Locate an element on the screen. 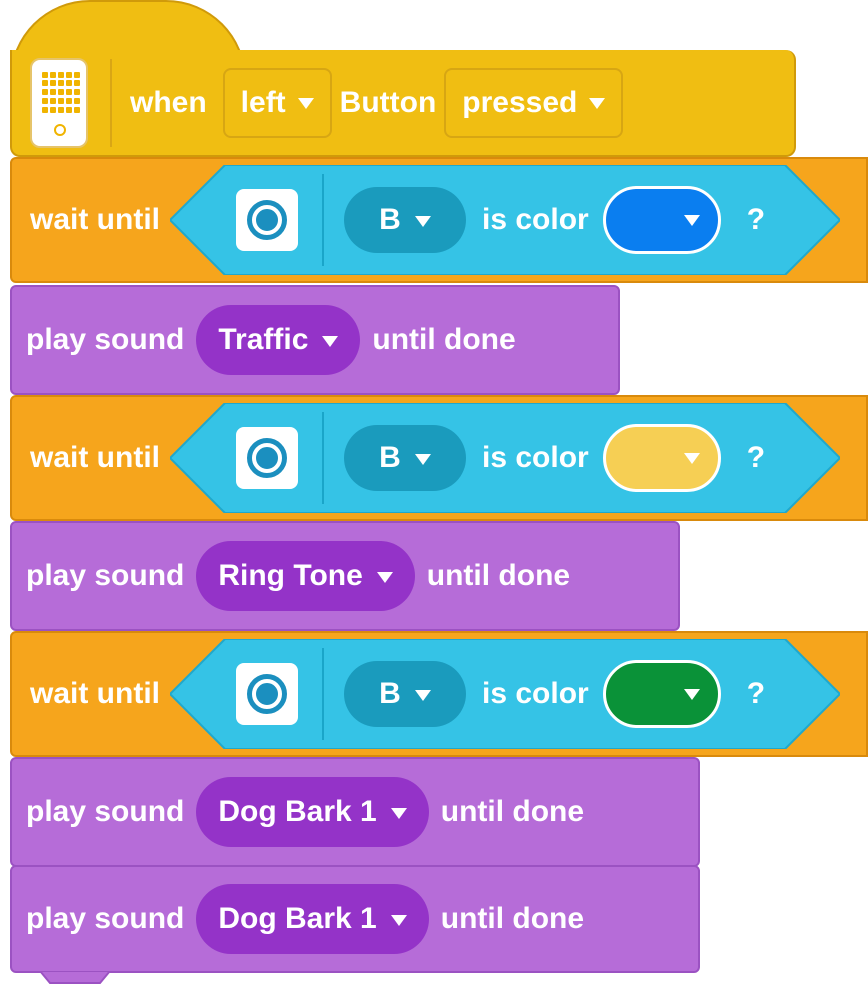 Image resolution: width=868 pixels, height=985 pixels. sound-dropdown: Traffic is located at coordinates (278, 340).